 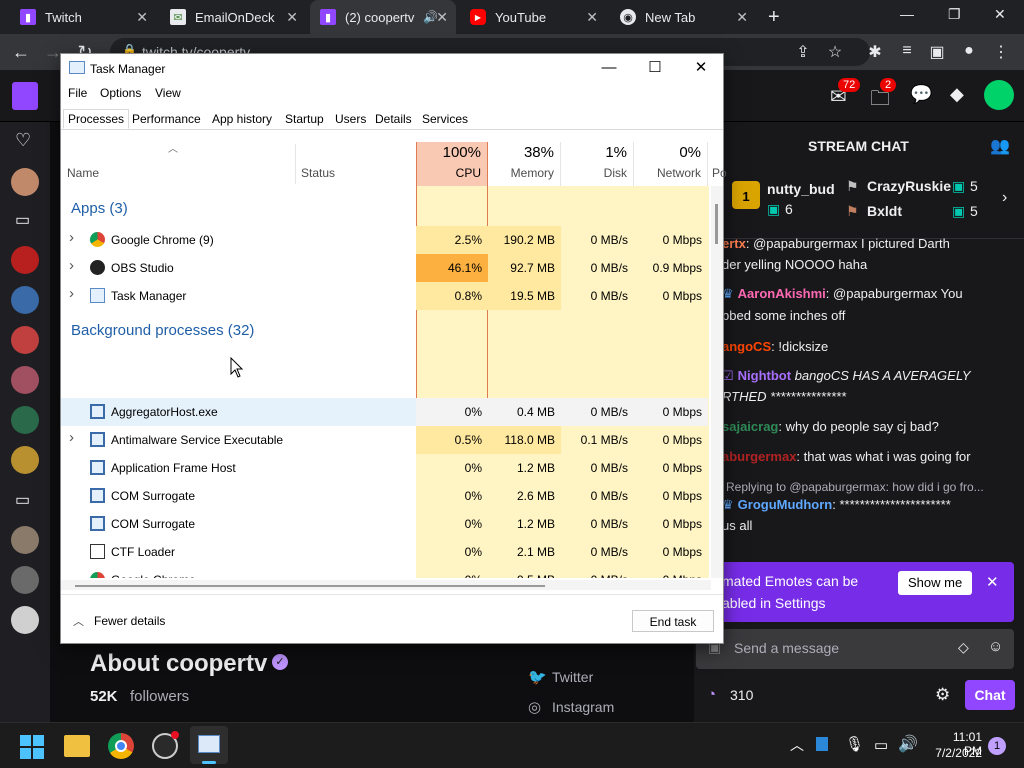 I want to click on tab-app-history: App history, so click(x=242, y=119).